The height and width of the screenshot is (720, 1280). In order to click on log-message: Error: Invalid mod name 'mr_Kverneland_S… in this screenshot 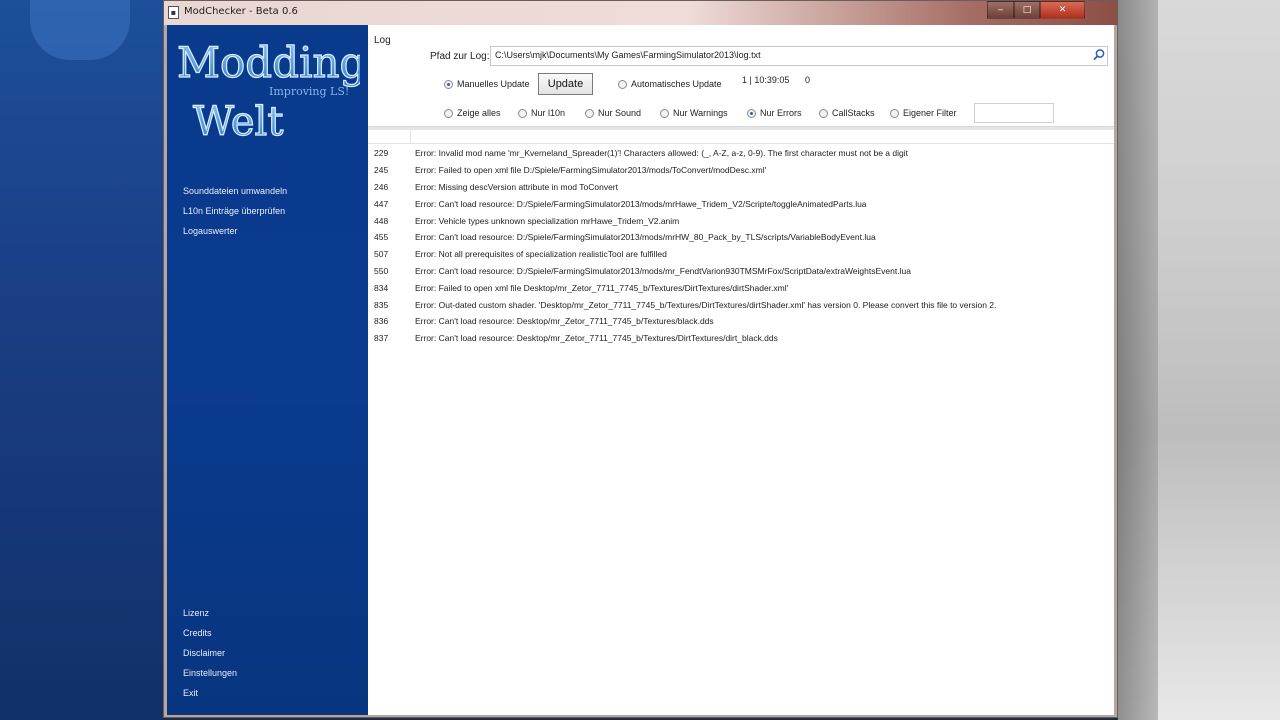, I will do `click(661, 153)`.